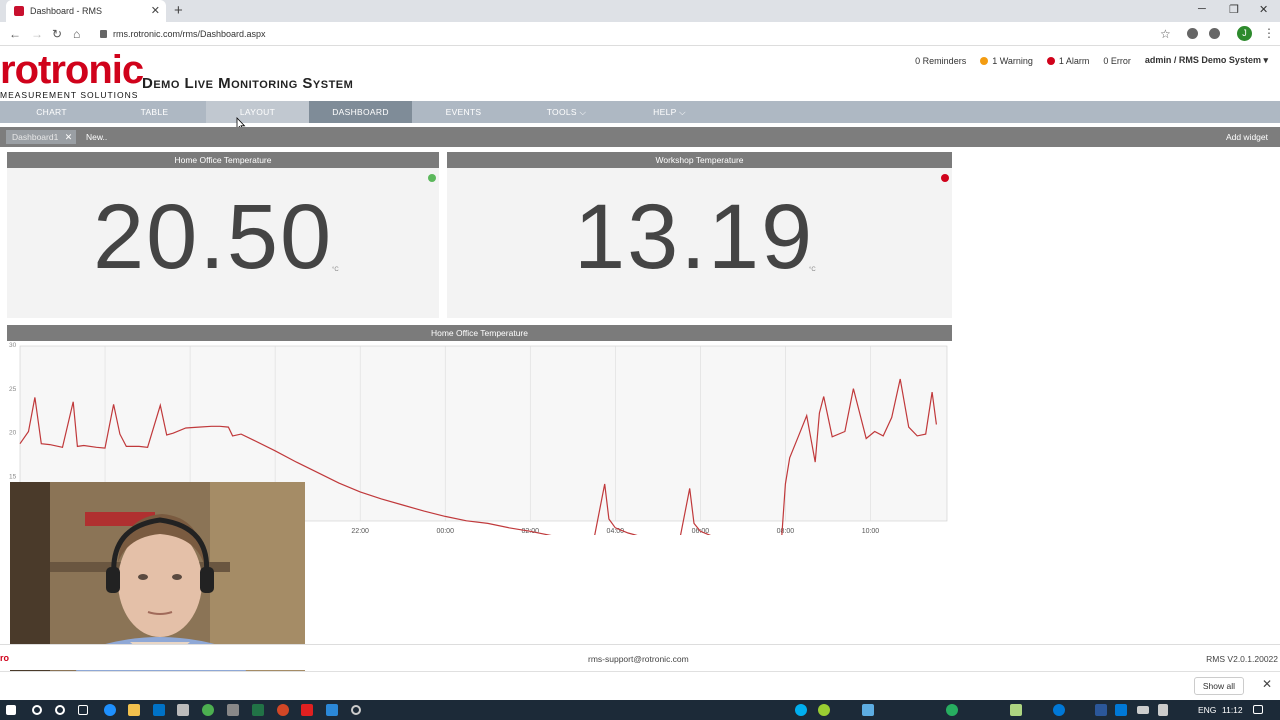  Describe the element at coordinates (984, 60) in the screenshot. I see `warning-dot-icon` at that location.